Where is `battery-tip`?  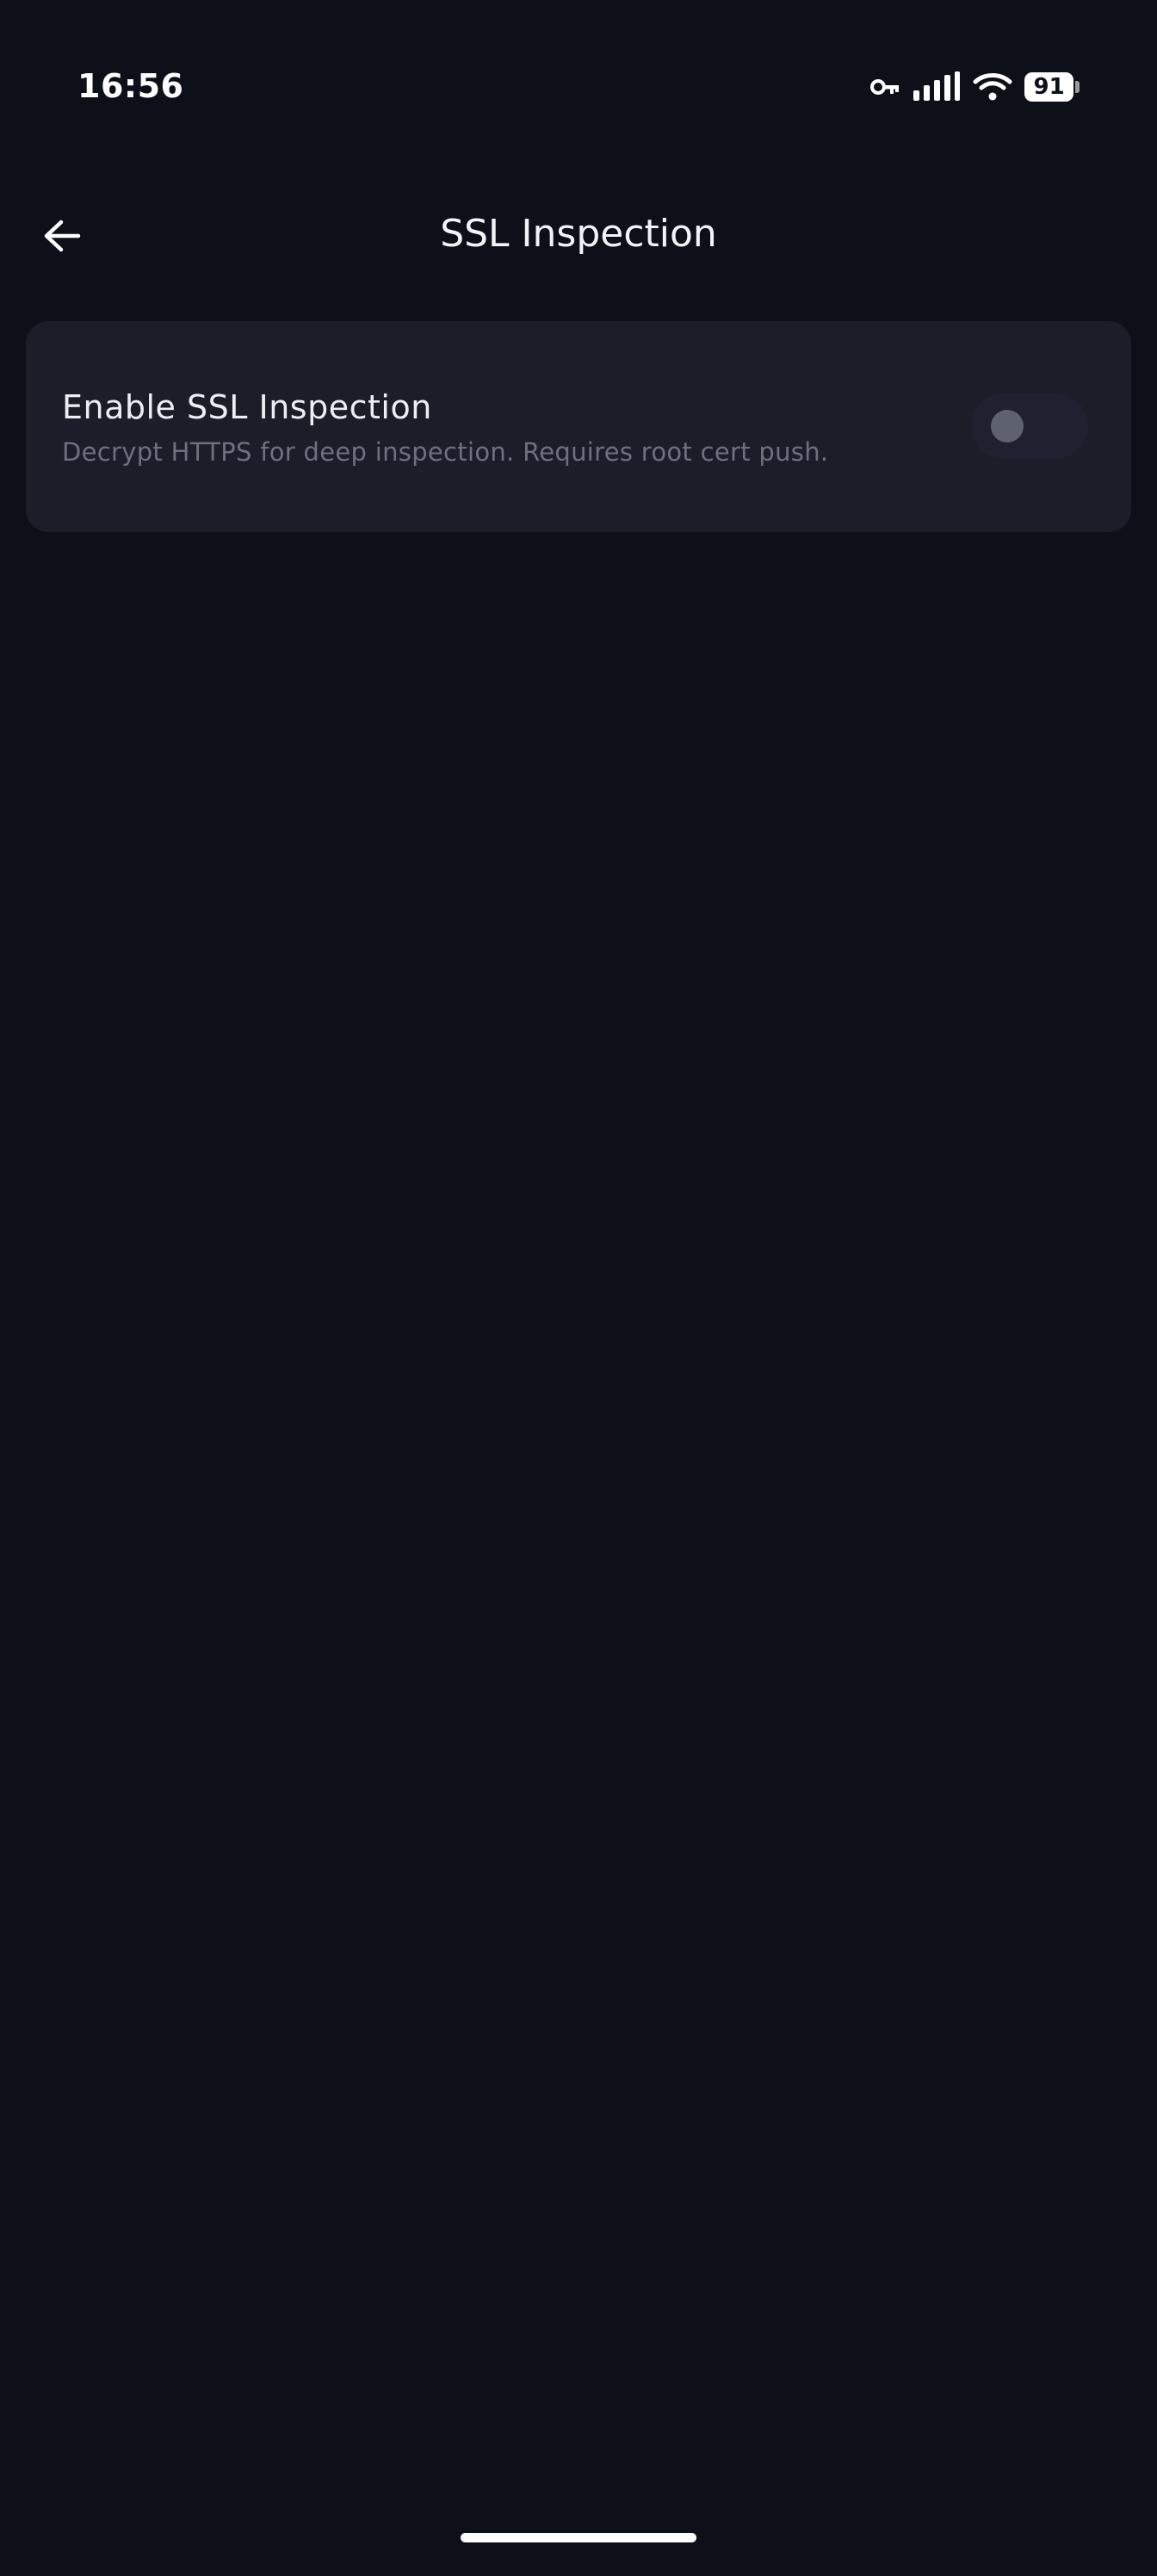 battery-tip is located at coordinates (1077, 87).